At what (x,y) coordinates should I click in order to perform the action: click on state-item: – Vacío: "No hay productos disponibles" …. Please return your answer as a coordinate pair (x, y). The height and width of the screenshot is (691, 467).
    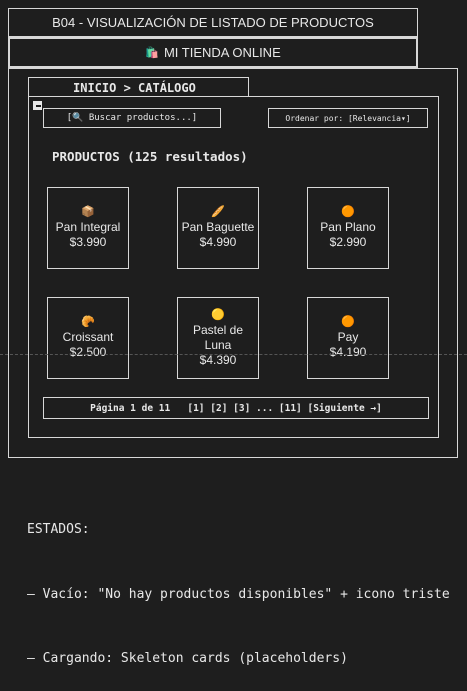
    Looking at the image, I should click on (238, 594).